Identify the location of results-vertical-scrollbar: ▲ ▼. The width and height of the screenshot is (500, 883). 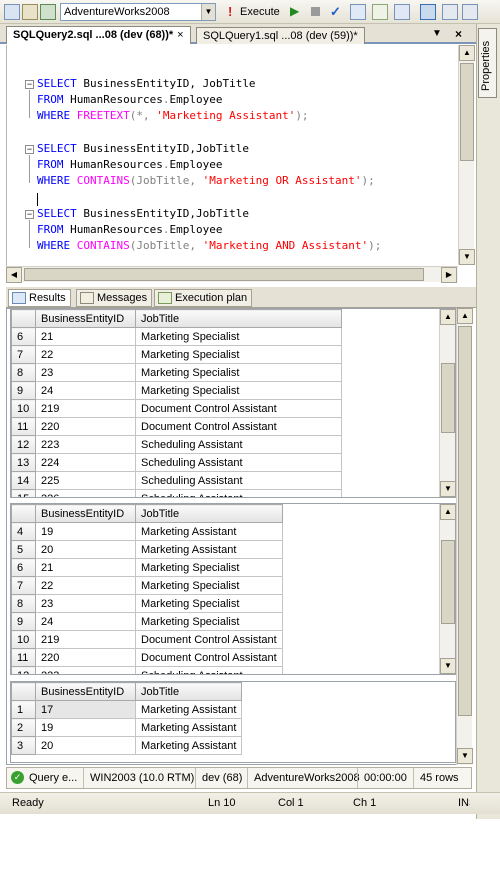
(464, 536).